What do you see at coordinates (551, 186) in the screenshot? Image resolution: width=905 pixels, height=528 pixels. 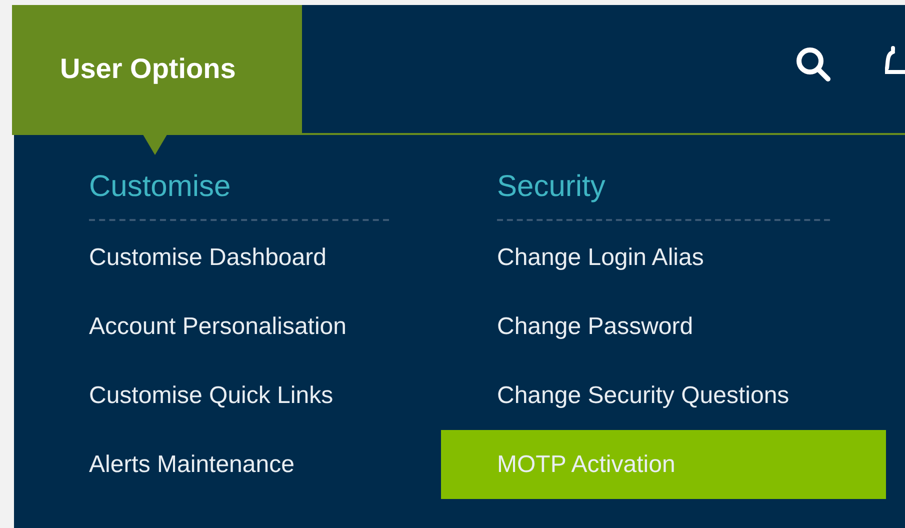 I see `section-heading: Security` at bounding box center [551, 186].